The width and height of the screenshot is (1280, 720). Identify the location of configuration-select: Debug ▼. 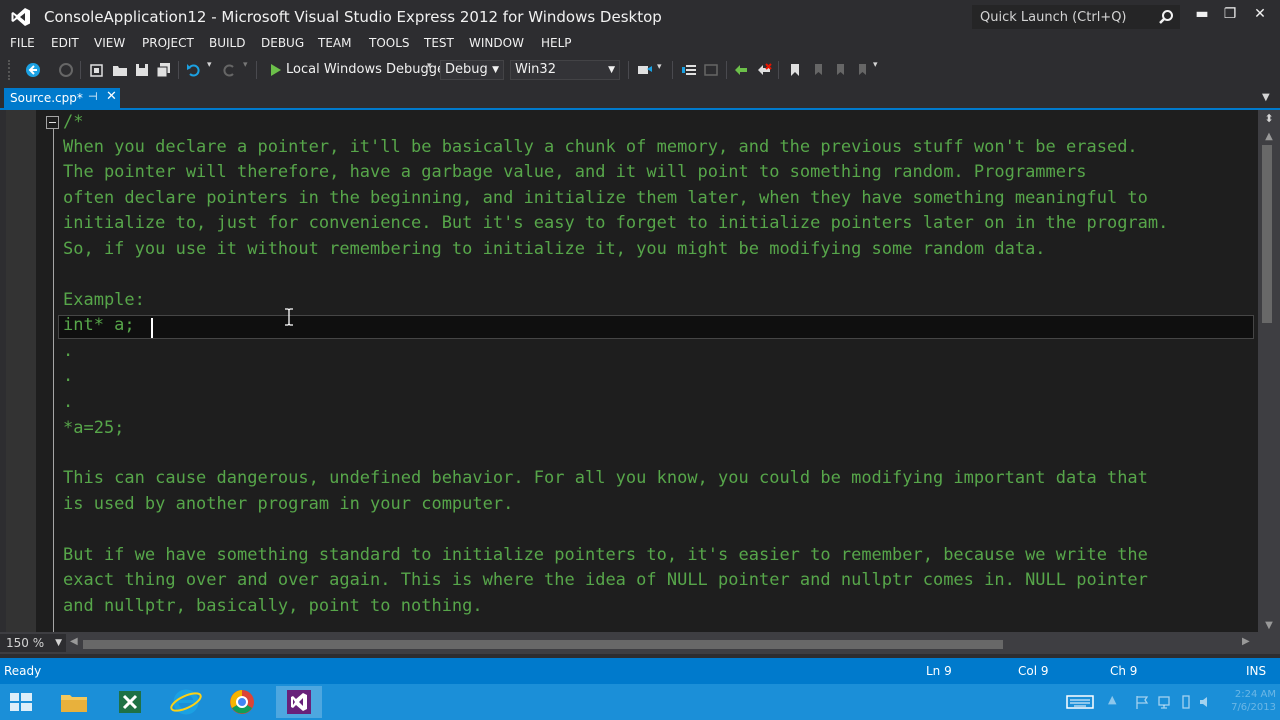
(472, 70).